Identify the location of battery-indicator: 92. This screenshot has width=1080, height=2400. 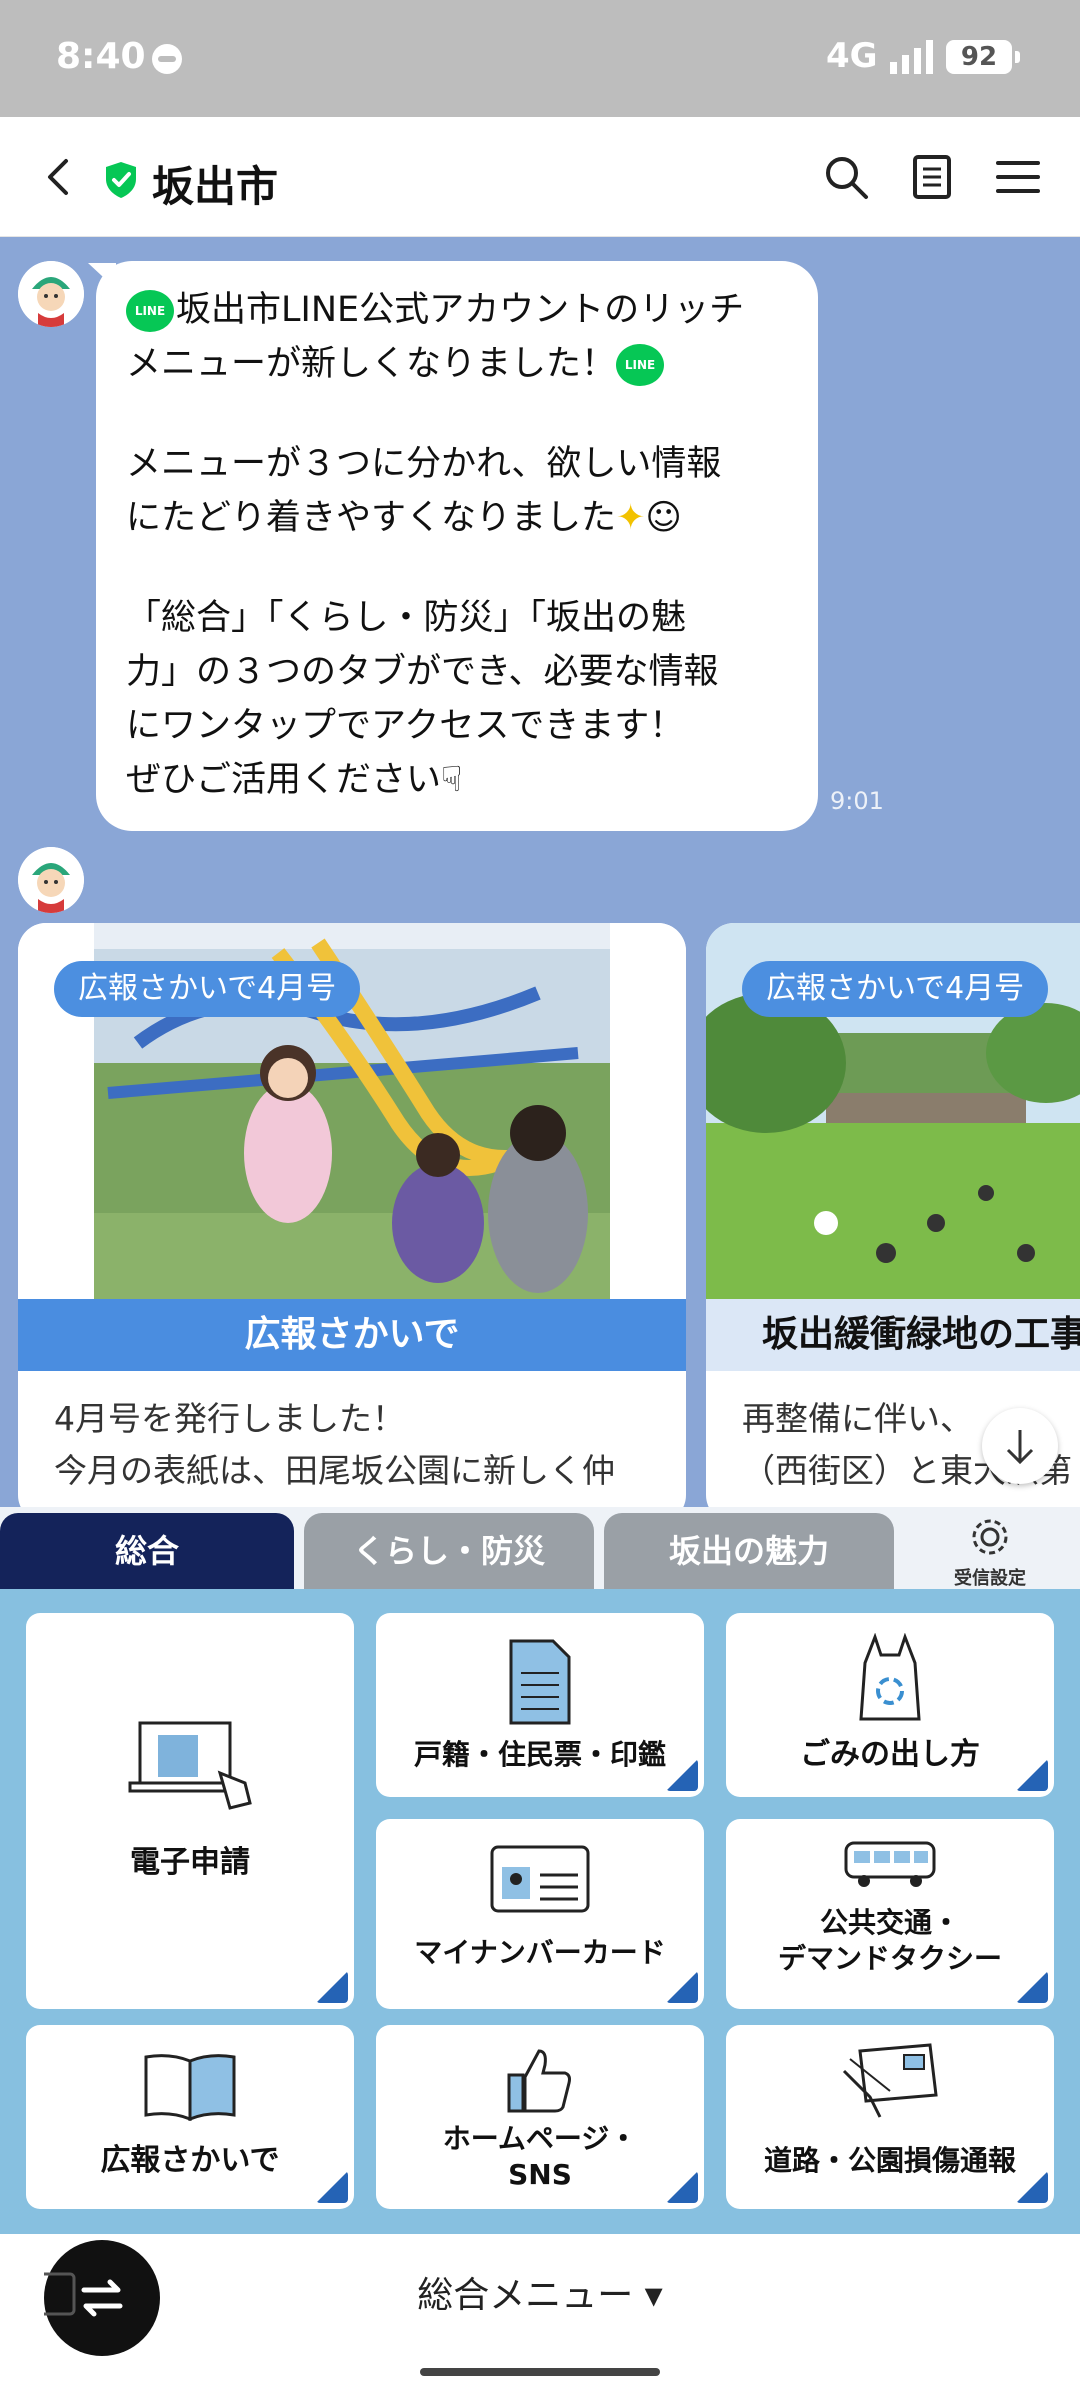
(983, 57).